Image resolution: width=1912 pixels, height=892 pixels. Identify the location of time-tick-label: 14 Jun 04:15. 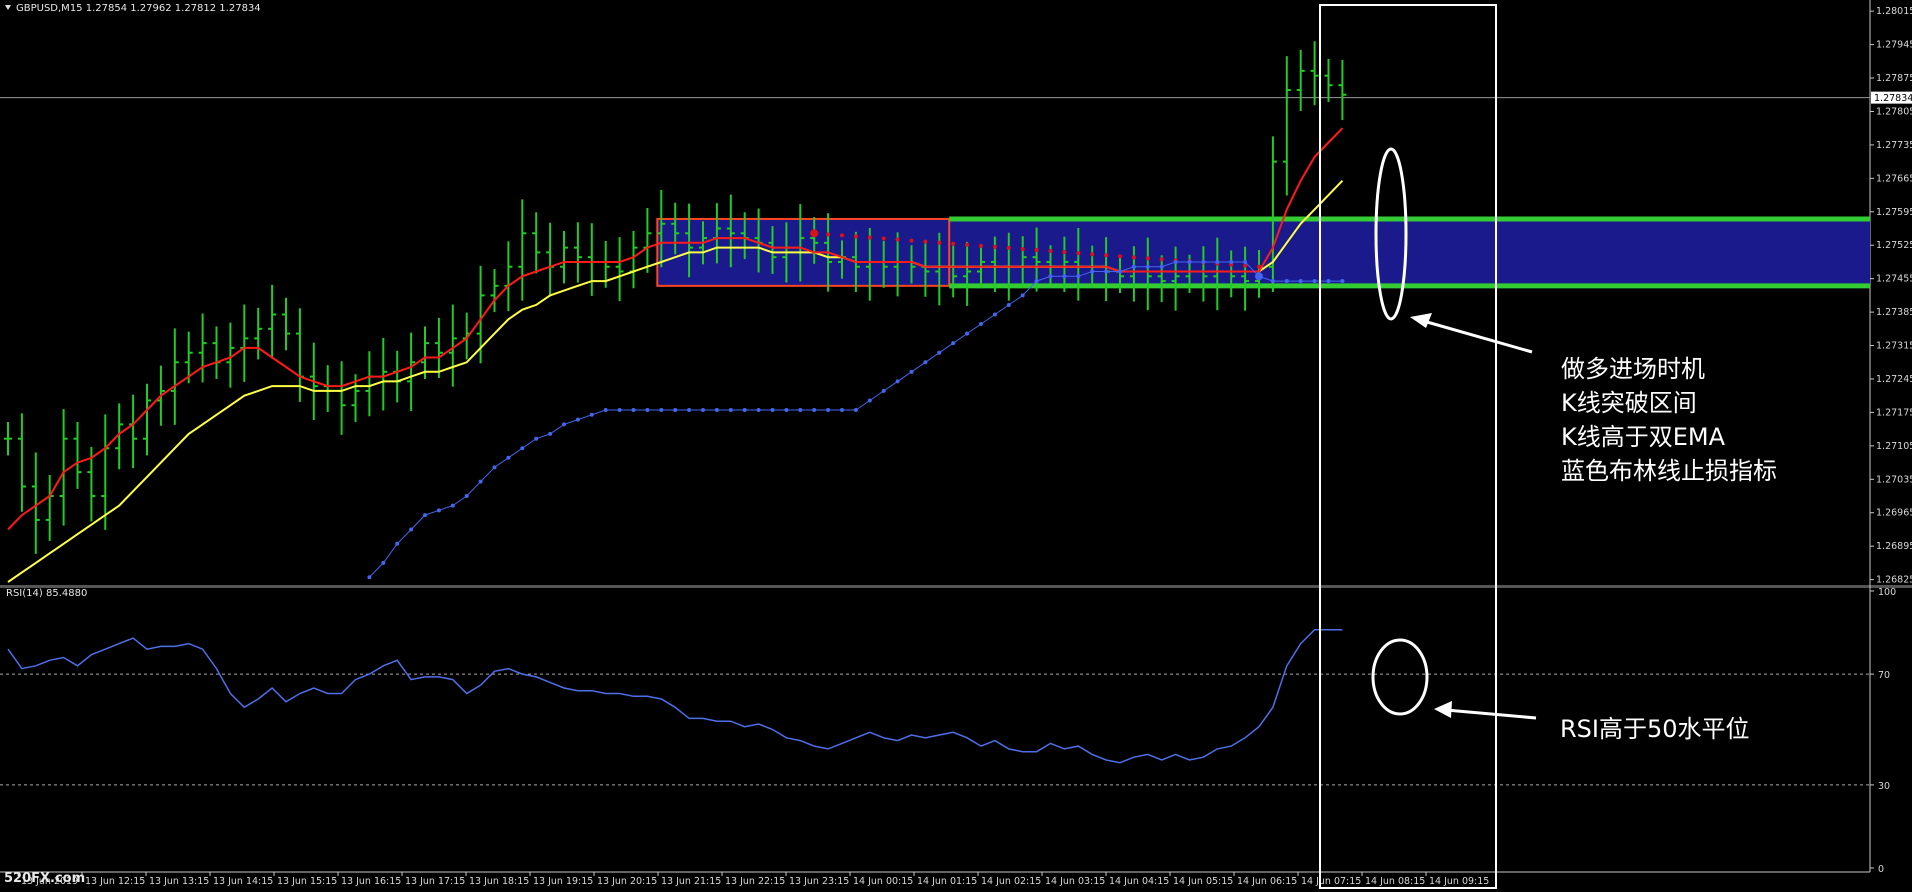
(1139, 881).